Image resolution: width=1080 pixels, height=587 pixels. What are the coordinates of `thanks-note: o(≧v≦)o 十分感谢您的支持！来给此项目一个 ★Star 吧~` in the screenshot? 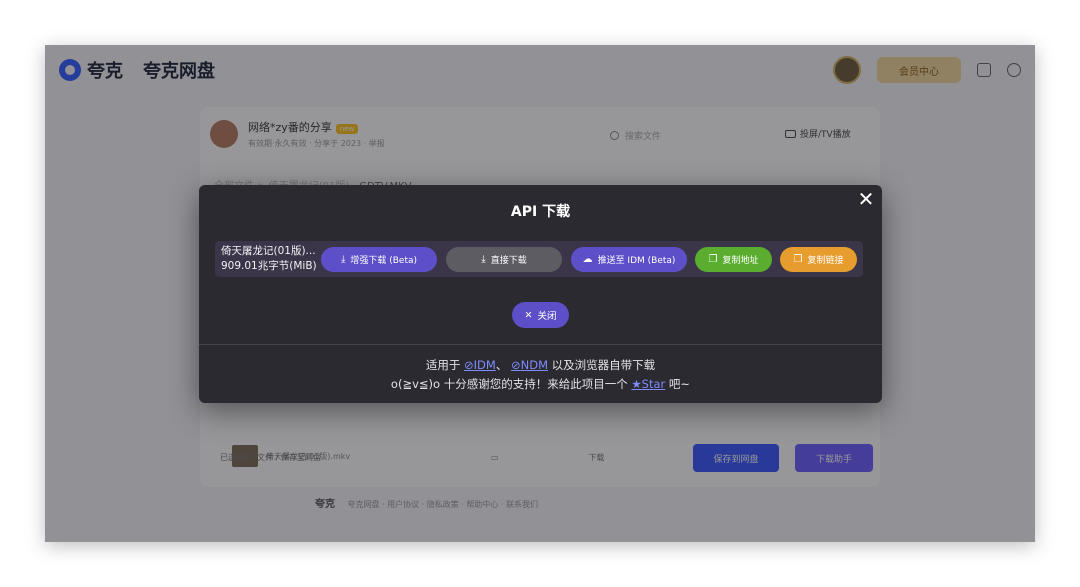 It's located at (540, 384).